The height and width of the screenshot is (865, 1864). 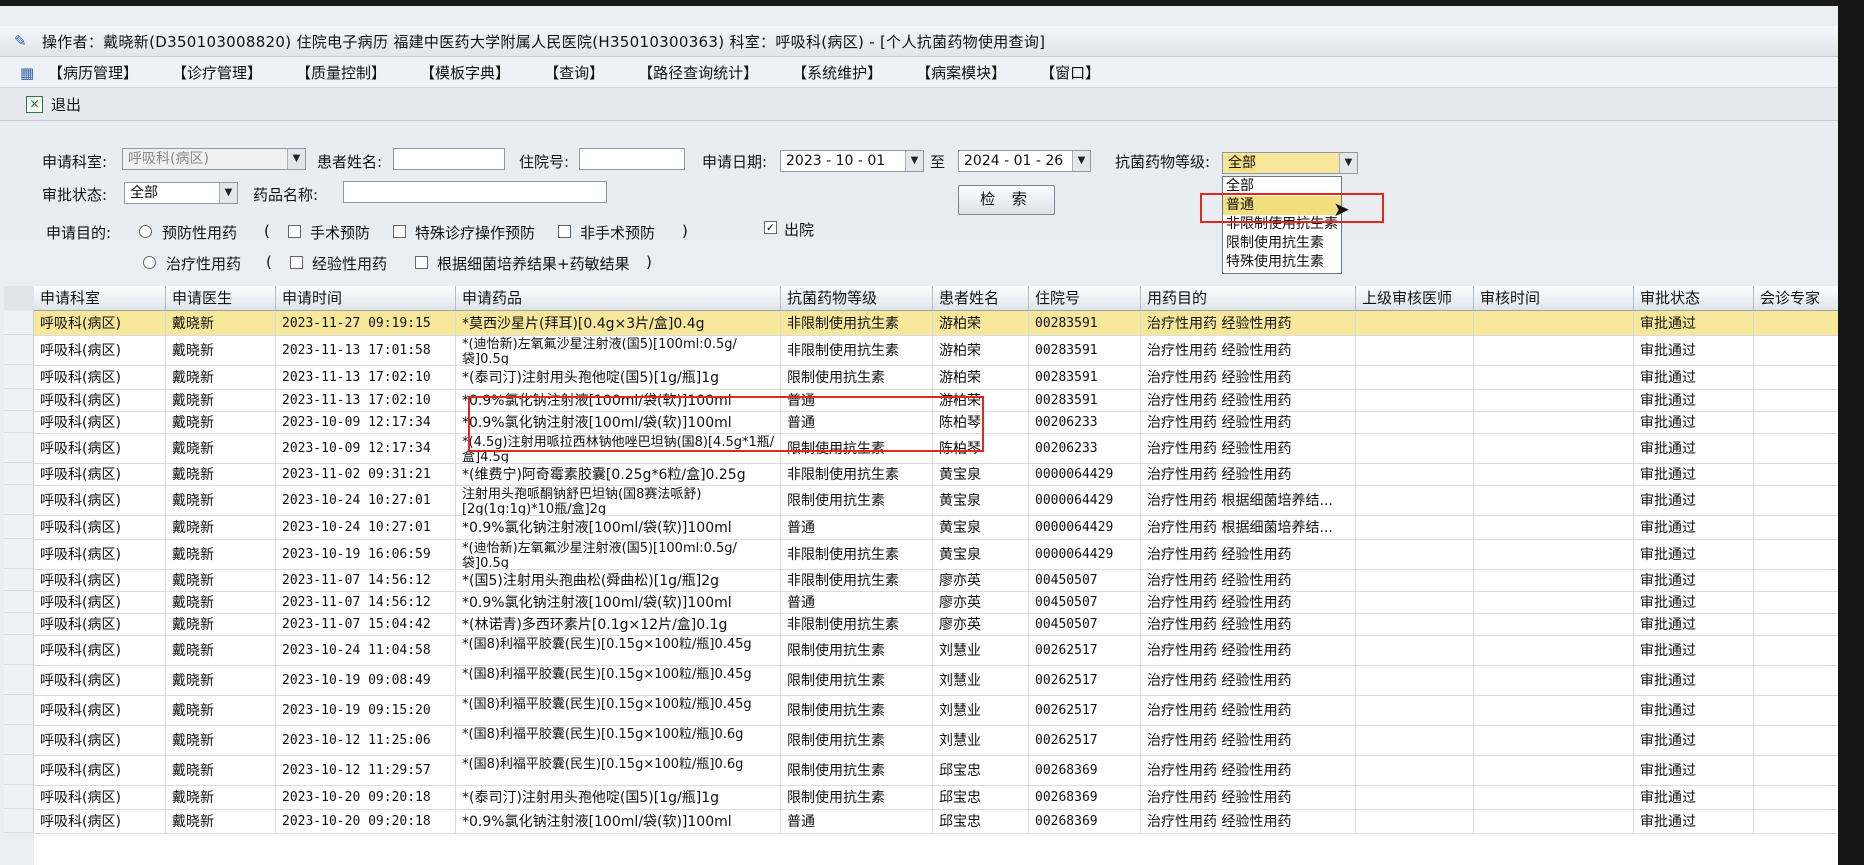 I want to click on empirical-checkbox, so click(x=296, y=262).